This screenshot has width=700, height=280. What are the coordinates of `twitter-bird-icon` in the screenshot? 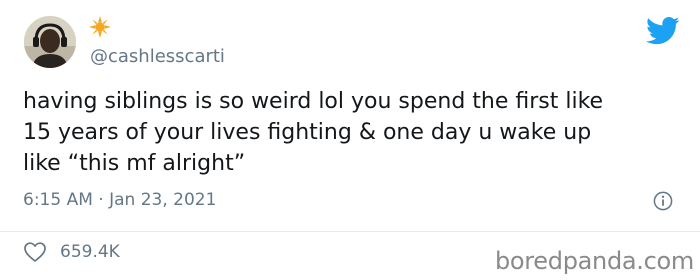 It's located at (663, 31).